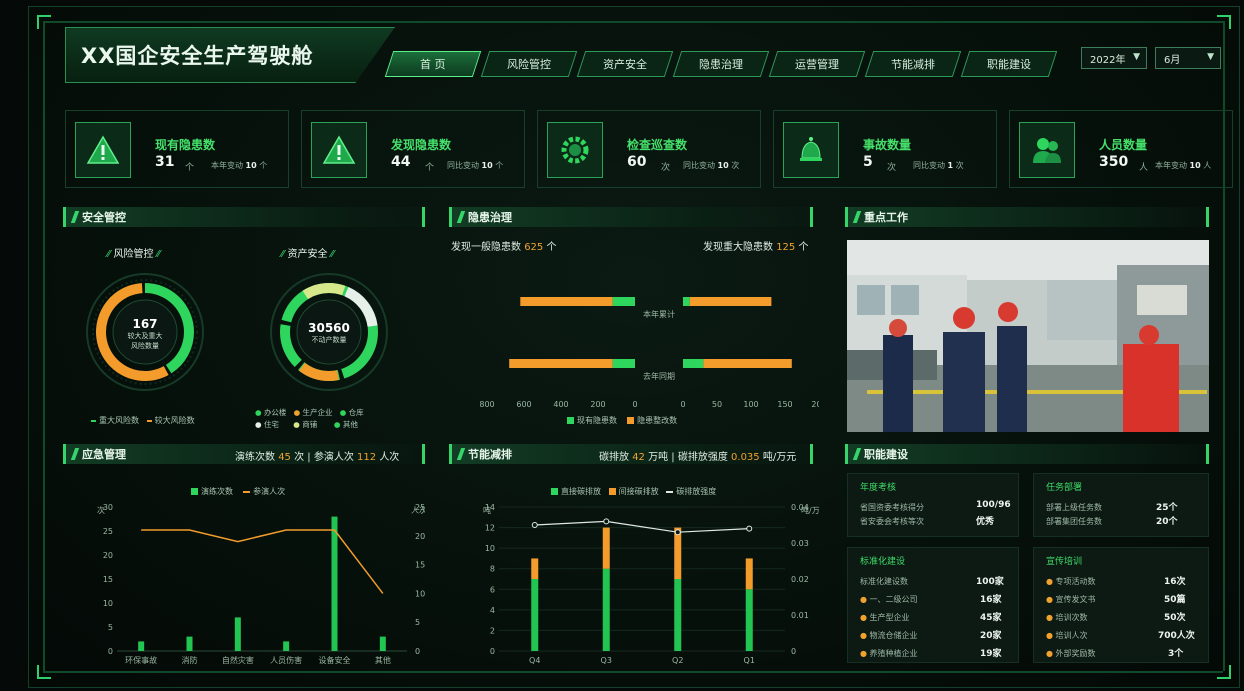  Describe the element at coordinates (317, 412) in the screenshot. I see `legend-label: 生产企业` at that location.